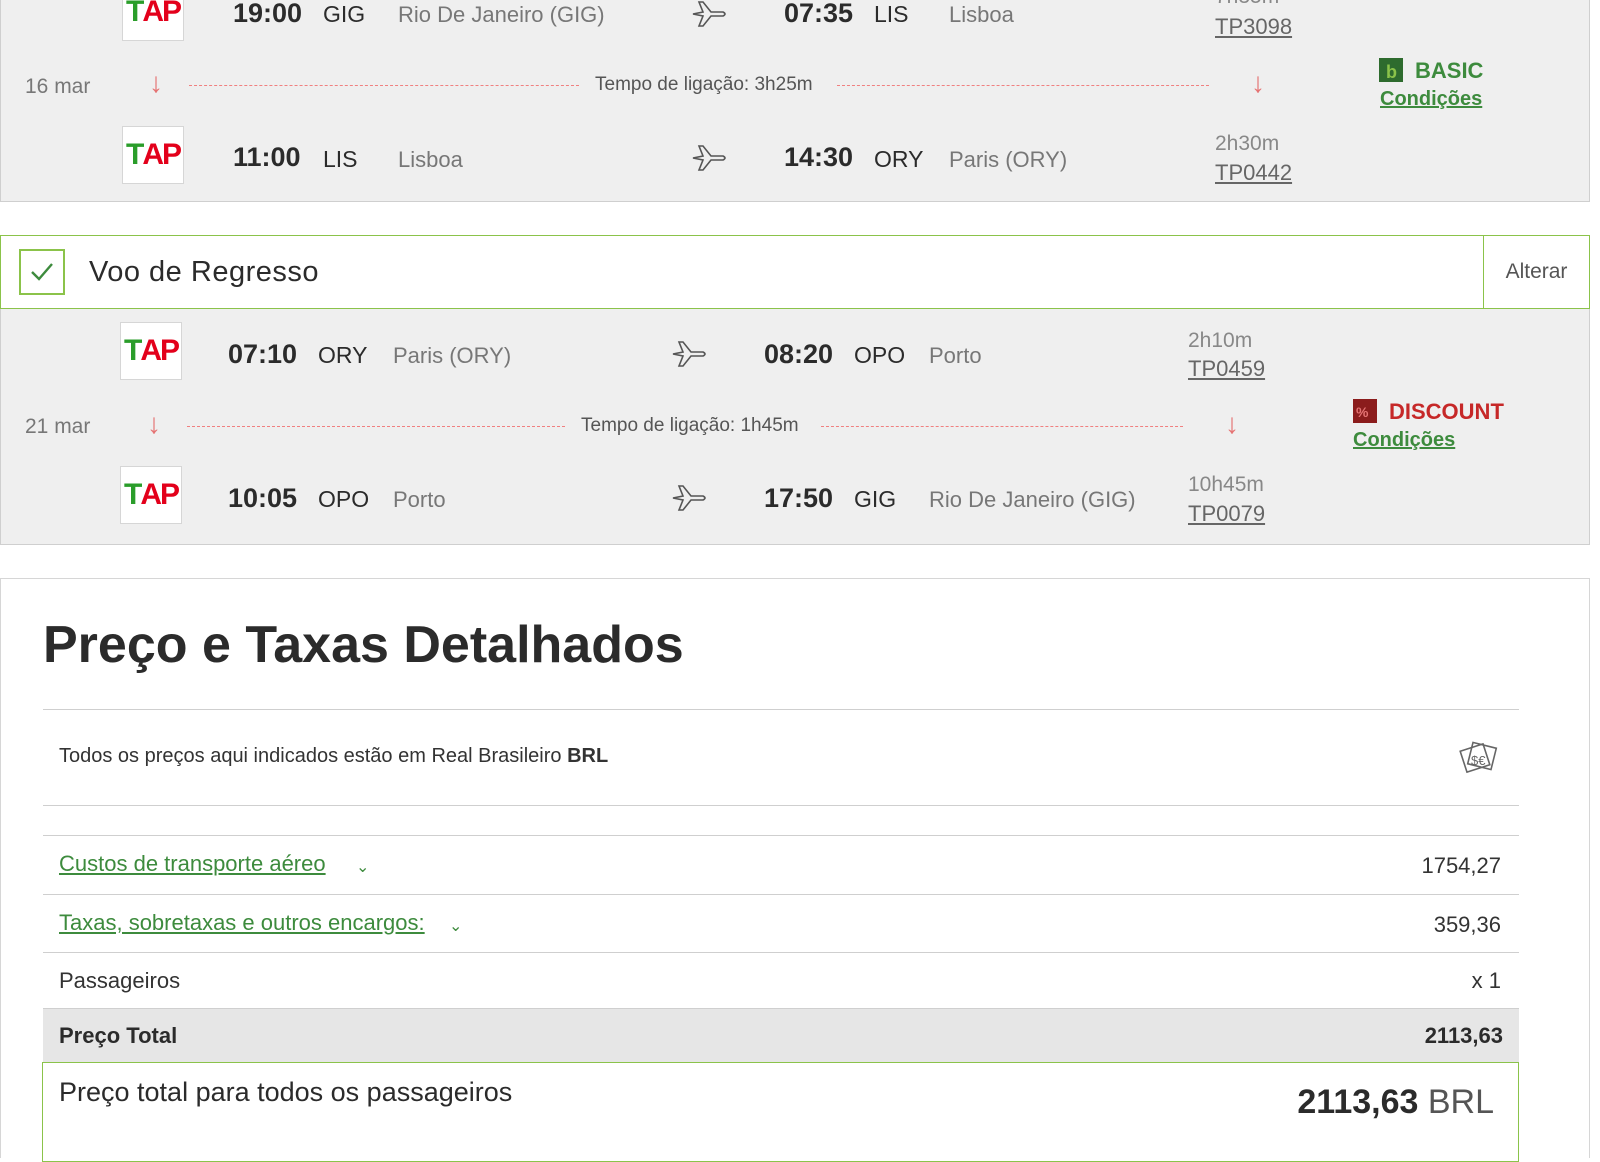 The height and width of the screenshot is (1162, 1600). Describe the element at coordinates (1247, 143) in the screenshot. I see `flight-duration: 2h30m` at that location.